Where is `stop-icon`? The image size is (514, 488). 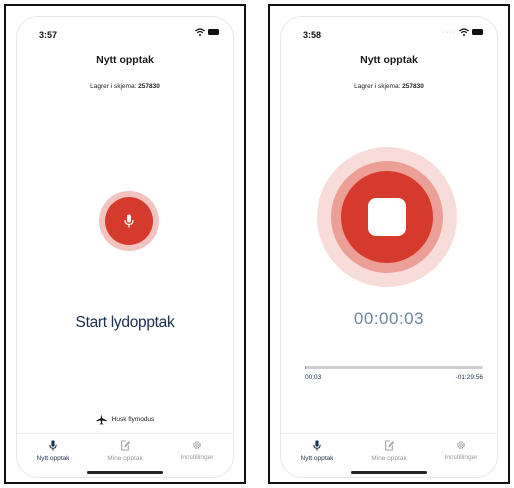 stop-icon is located at coordinates (387, 217).